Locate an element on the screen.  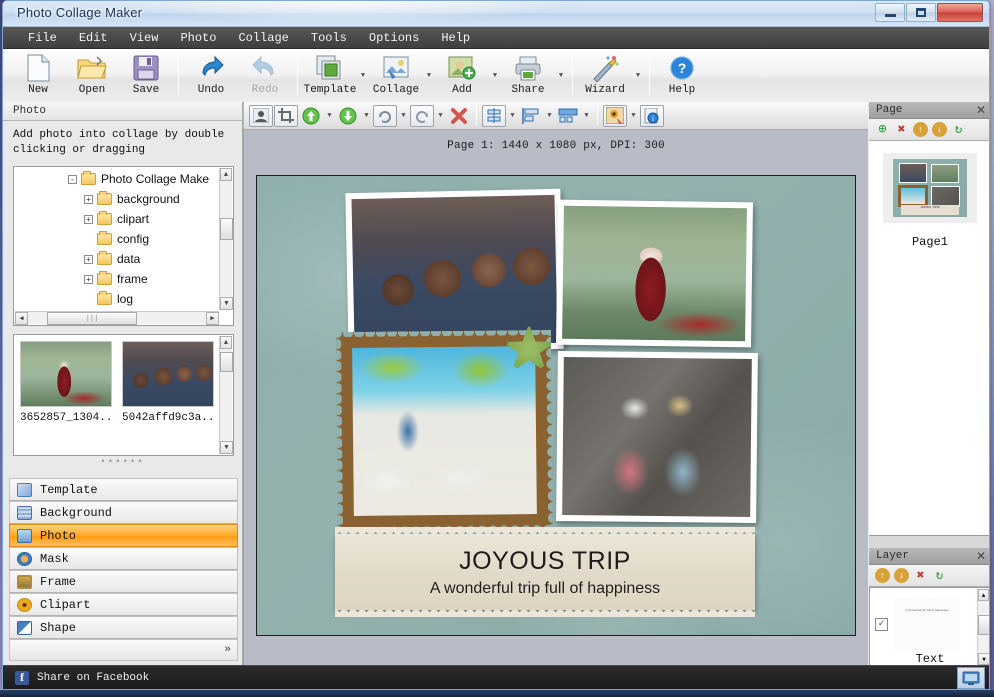
share-on-facebook-label: Share on Facebook is located at coordinates (93, 678).